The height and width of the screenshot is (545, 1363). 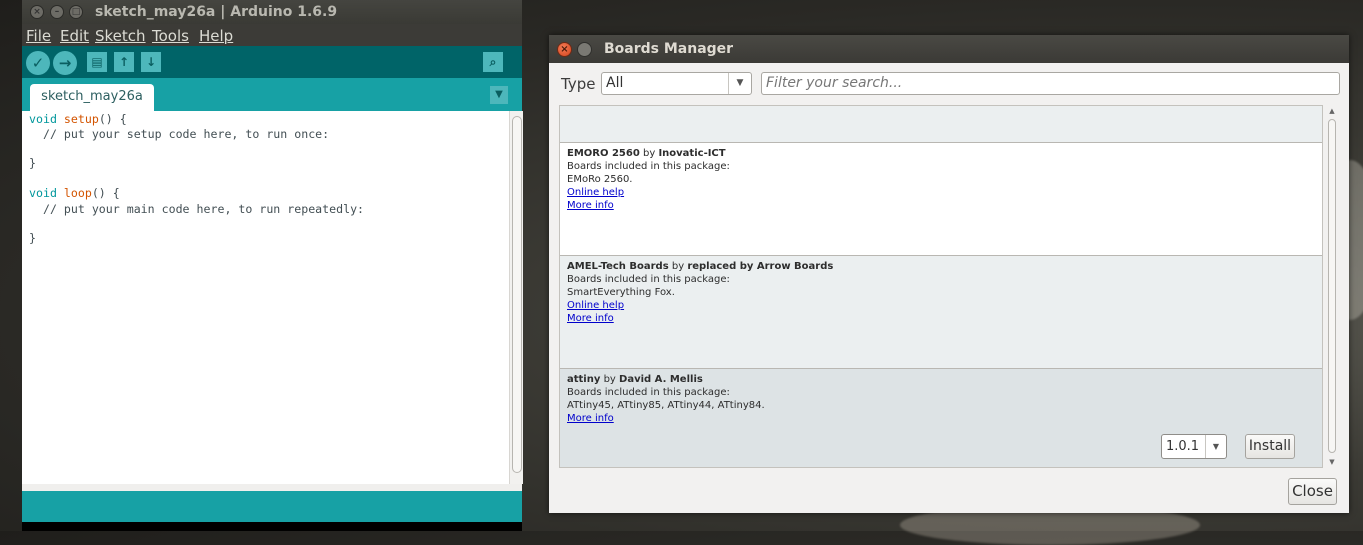 I want to click on verify-icon: ✓, so click(x=38, y=63).